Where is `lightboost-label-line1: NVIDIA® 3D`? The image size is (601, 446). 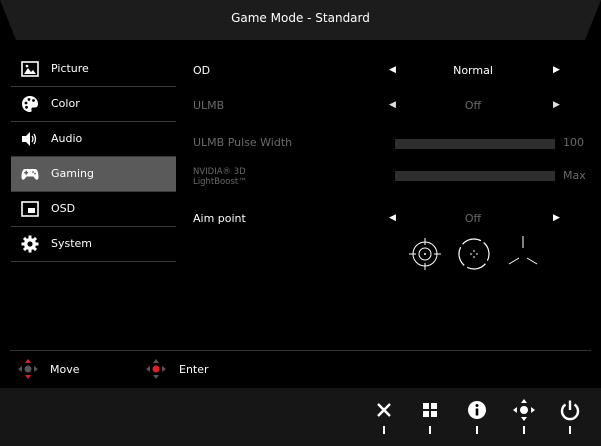 lightboost-label-line1: NVIDIA® 3D is located at coordinates (219, 172).